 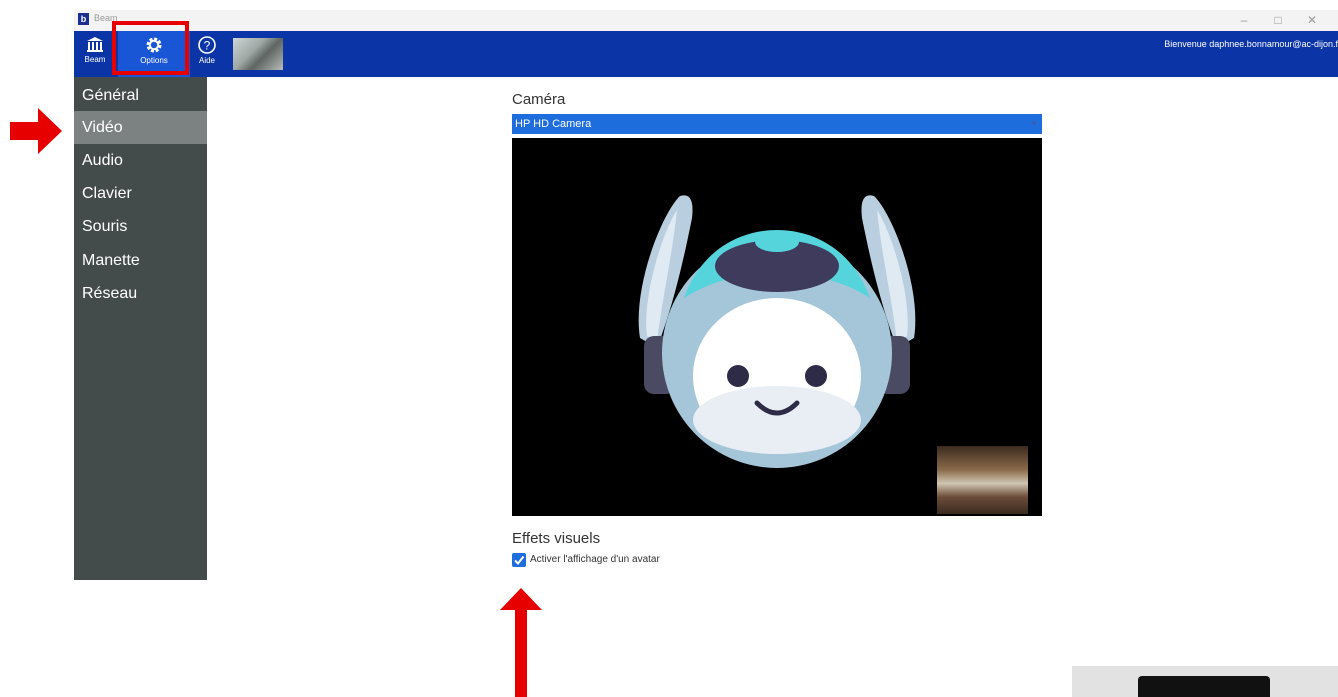 I want to click on sidebar-item-audio: Audio, so click(x=140, y=160).